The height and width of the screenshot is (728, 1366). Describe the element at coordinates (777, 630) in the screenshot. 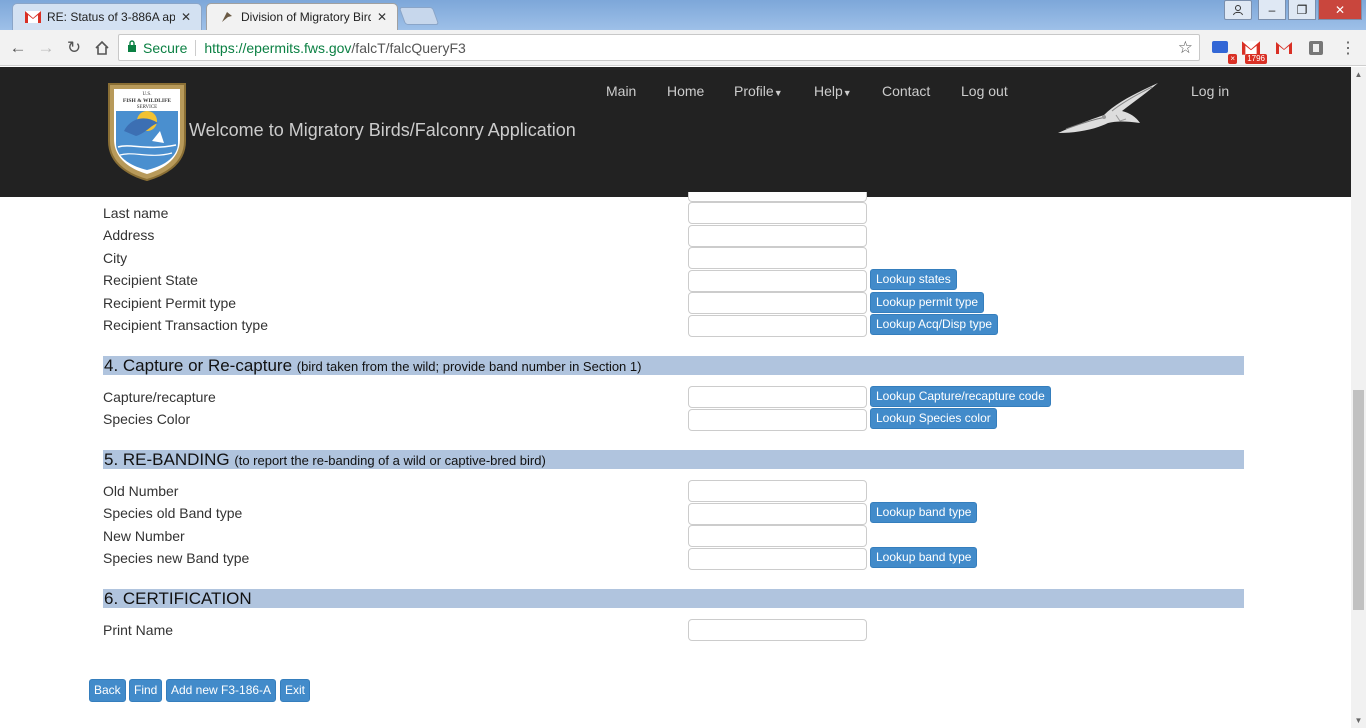

I see `print-name-input` at that location.